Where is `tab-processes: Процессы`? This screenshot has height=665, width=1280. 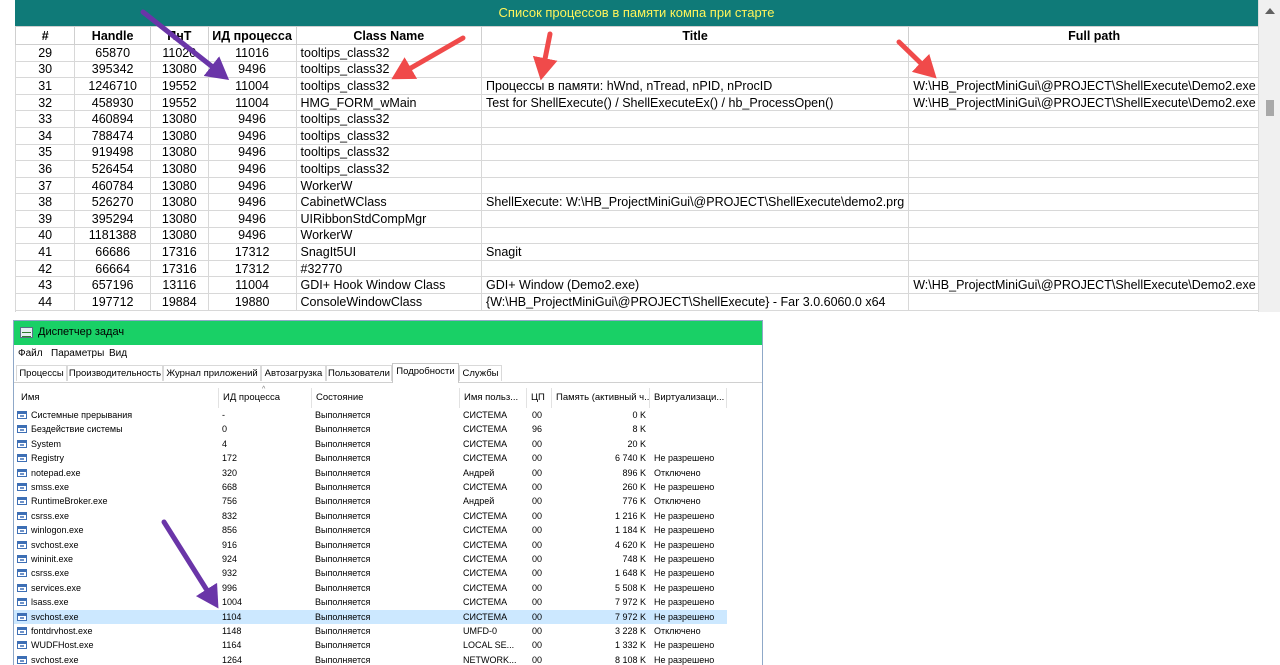 tab-processes: Процессы is located at coordinates (41, 373).